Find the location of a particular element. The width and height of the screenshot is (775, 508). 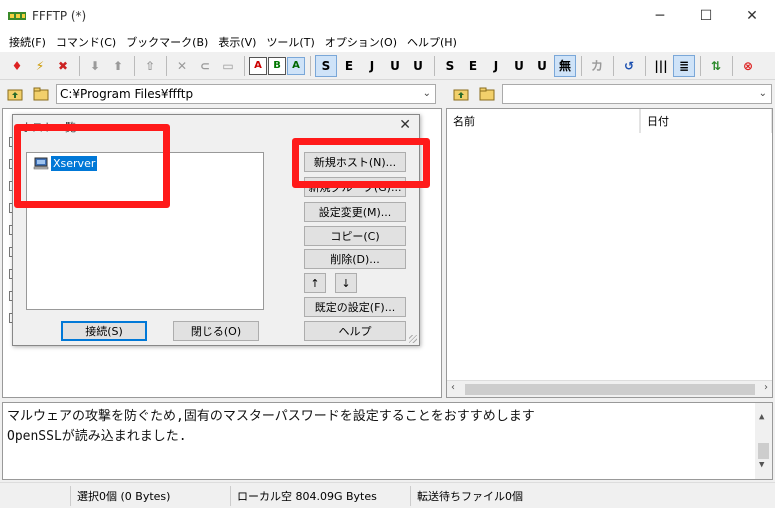

log-vertical-scrollbar: ▲ ▼ is located at coordinates (763, 441).